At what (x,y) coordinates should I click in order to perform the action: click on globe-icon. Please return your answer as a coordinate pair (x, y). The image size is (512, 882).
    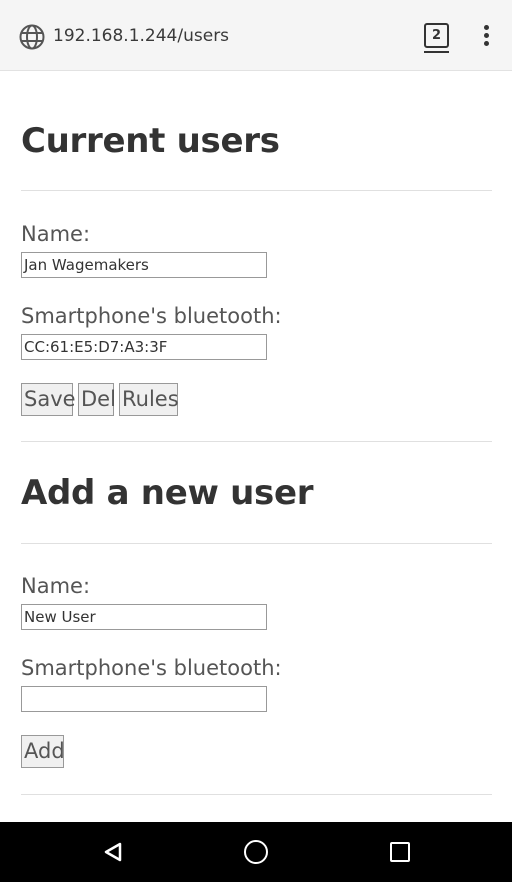
    Looking at the image, I should click on (32, 37).